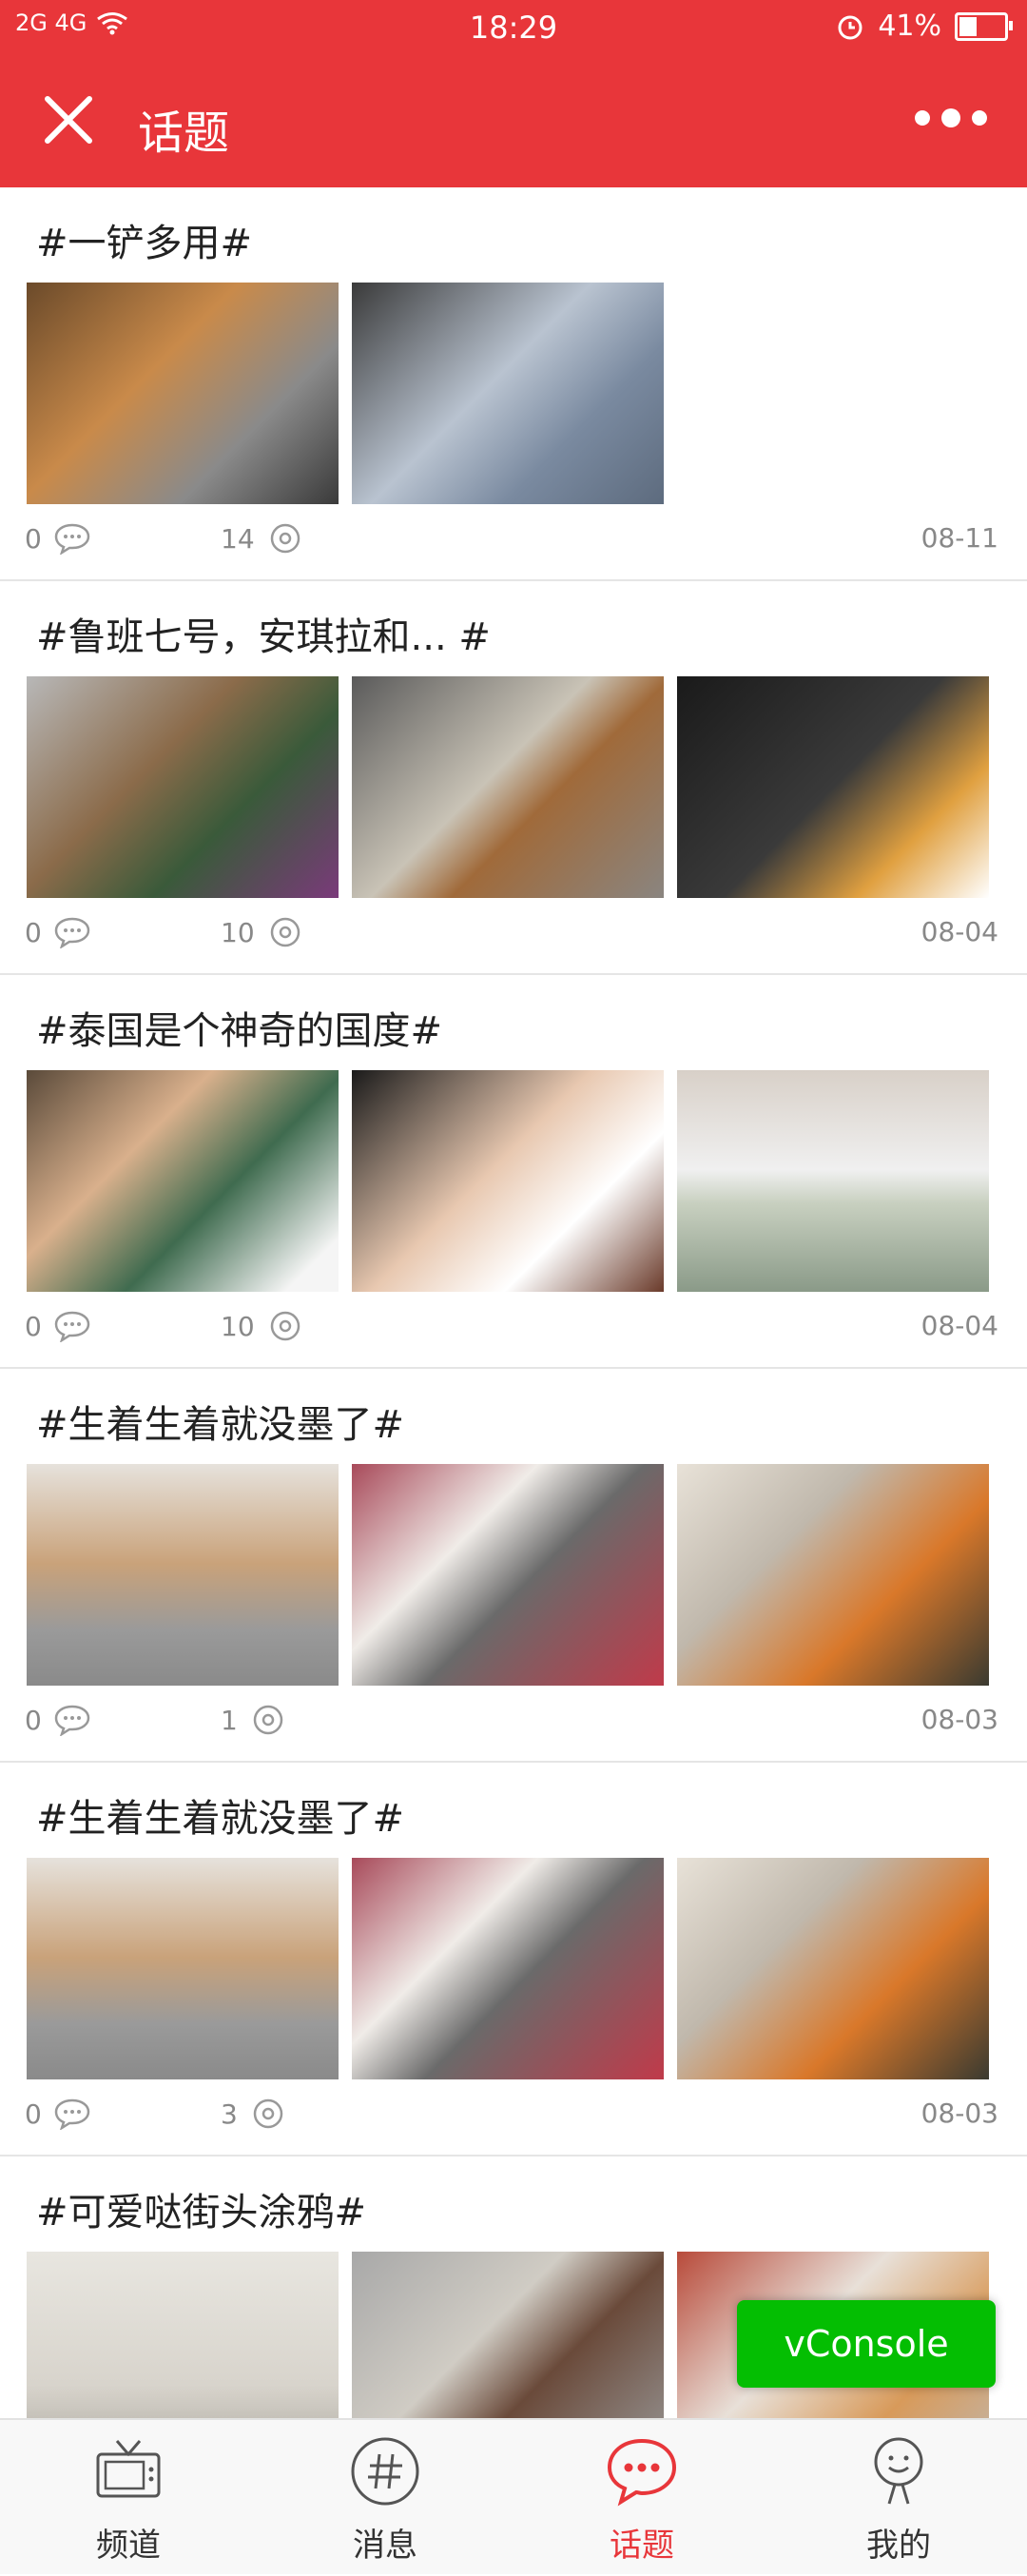 The height and width of the screenshot is (2576, 1027). What do you see at coordinates (240, 1031) in the screenshot?
I see `topic-title: #泰国是个神奇的国度#` at bounding box center [240, 1031].